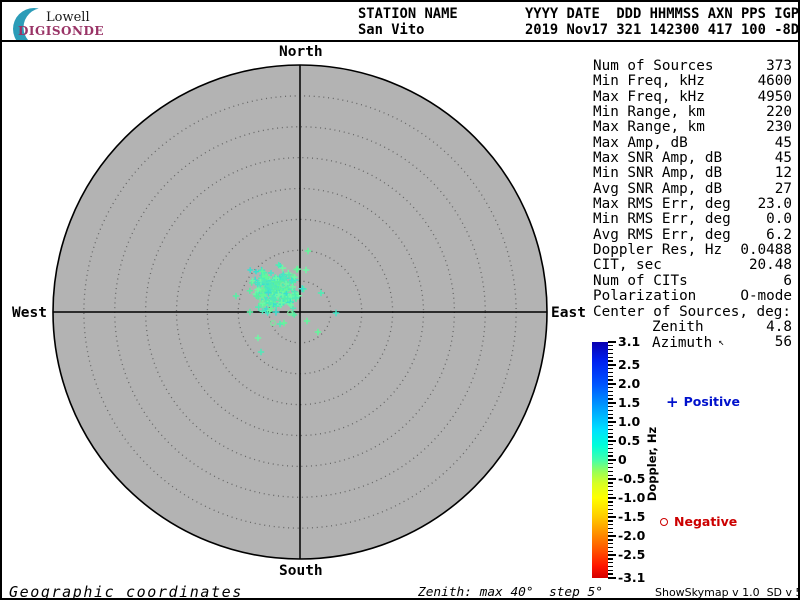  I want to click on header-columns-label: YYYY DATE DDD HHMMSS AXN PPS IGP, so click(662, 14).